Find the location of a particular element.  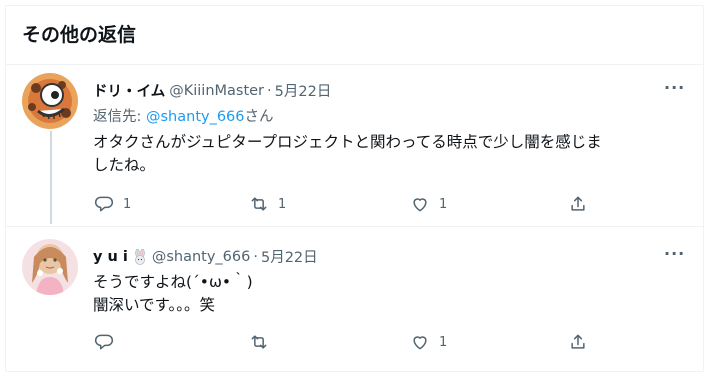

reply-to-suffix: さん is located at coordinates (259, 117).